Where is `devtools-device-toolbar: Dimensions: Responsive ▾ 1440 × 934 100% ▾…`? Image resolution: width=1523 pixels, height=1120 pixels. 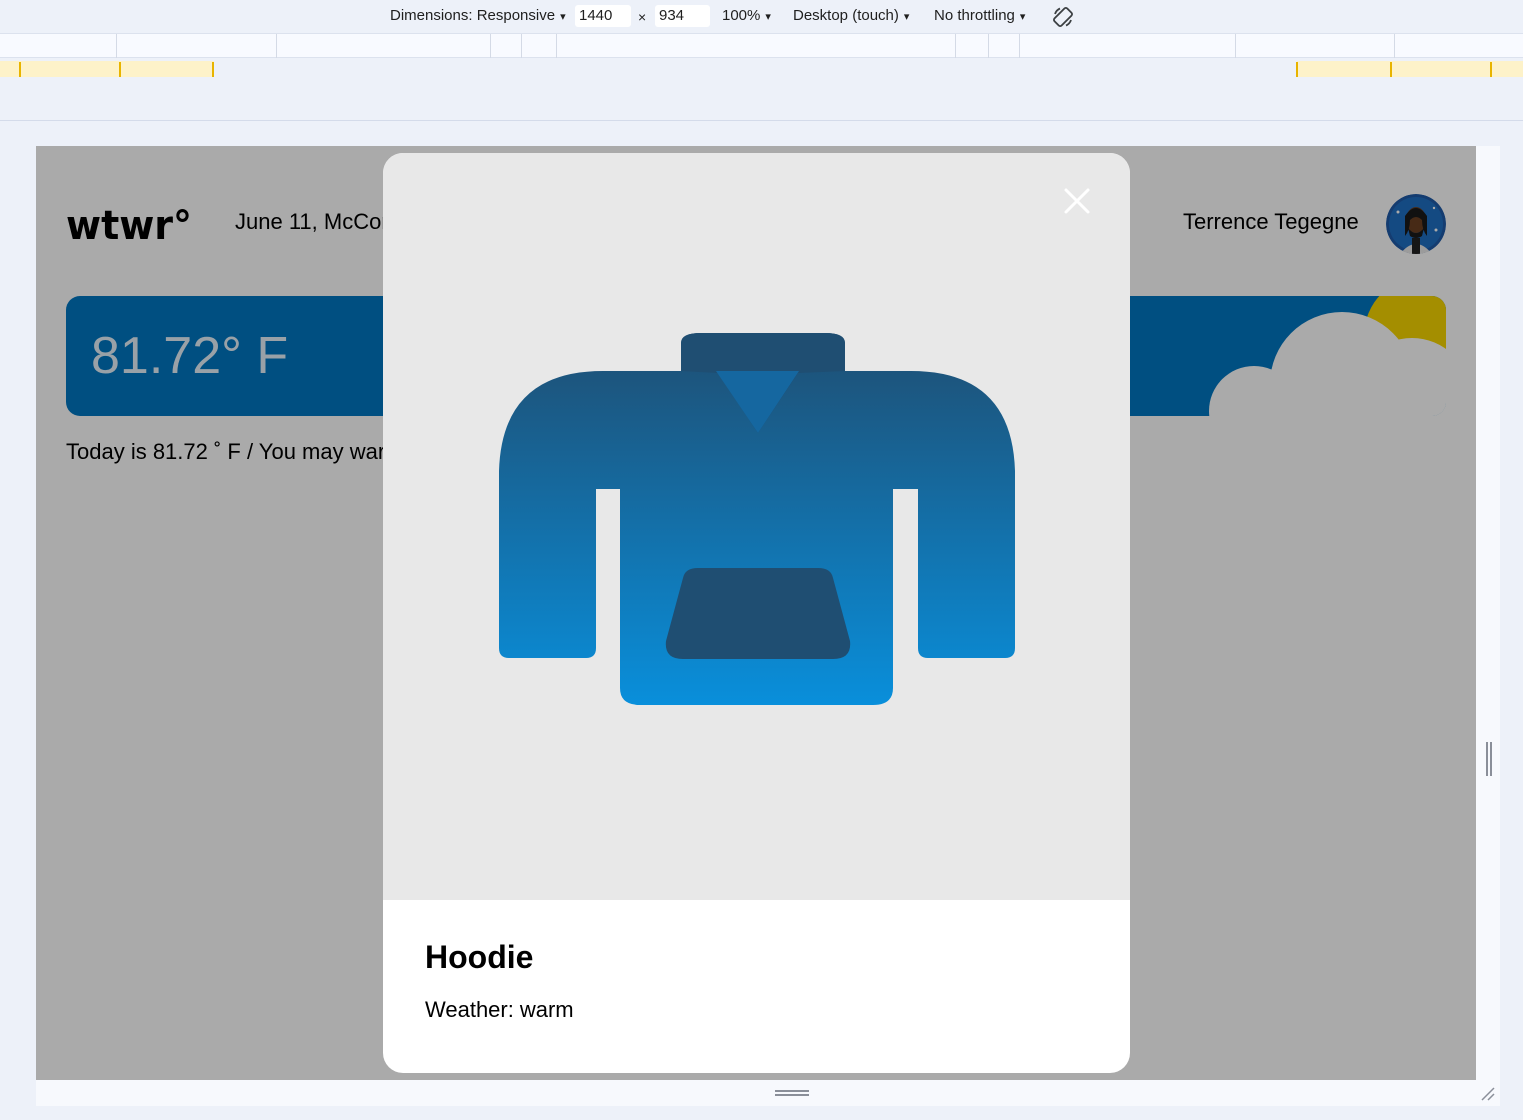 devtools-device-toolbar: Dimensions: Responsive ▾ 1440 × 934 100% ▾… is located at coordinates (761, 16).